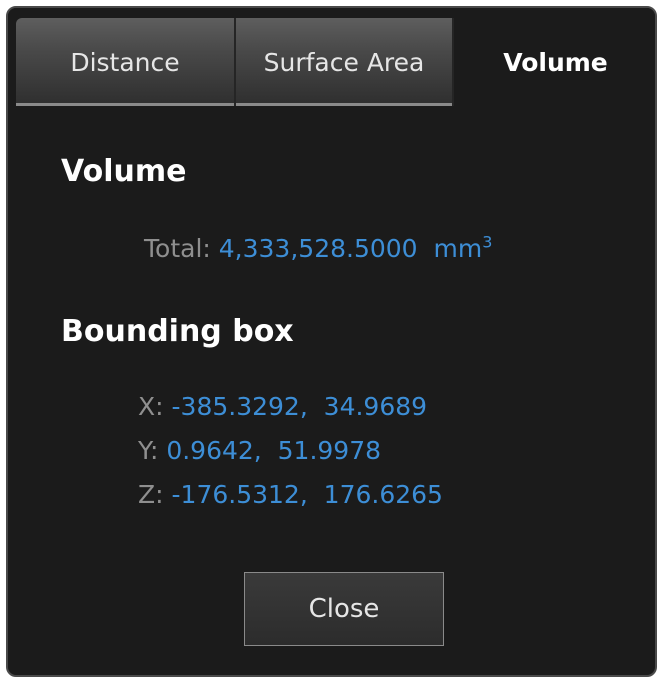 The image size is (663, 684). Describe the element at coordinates (151, 494) in the screenshot. I see `z-label: Z:` at that location.